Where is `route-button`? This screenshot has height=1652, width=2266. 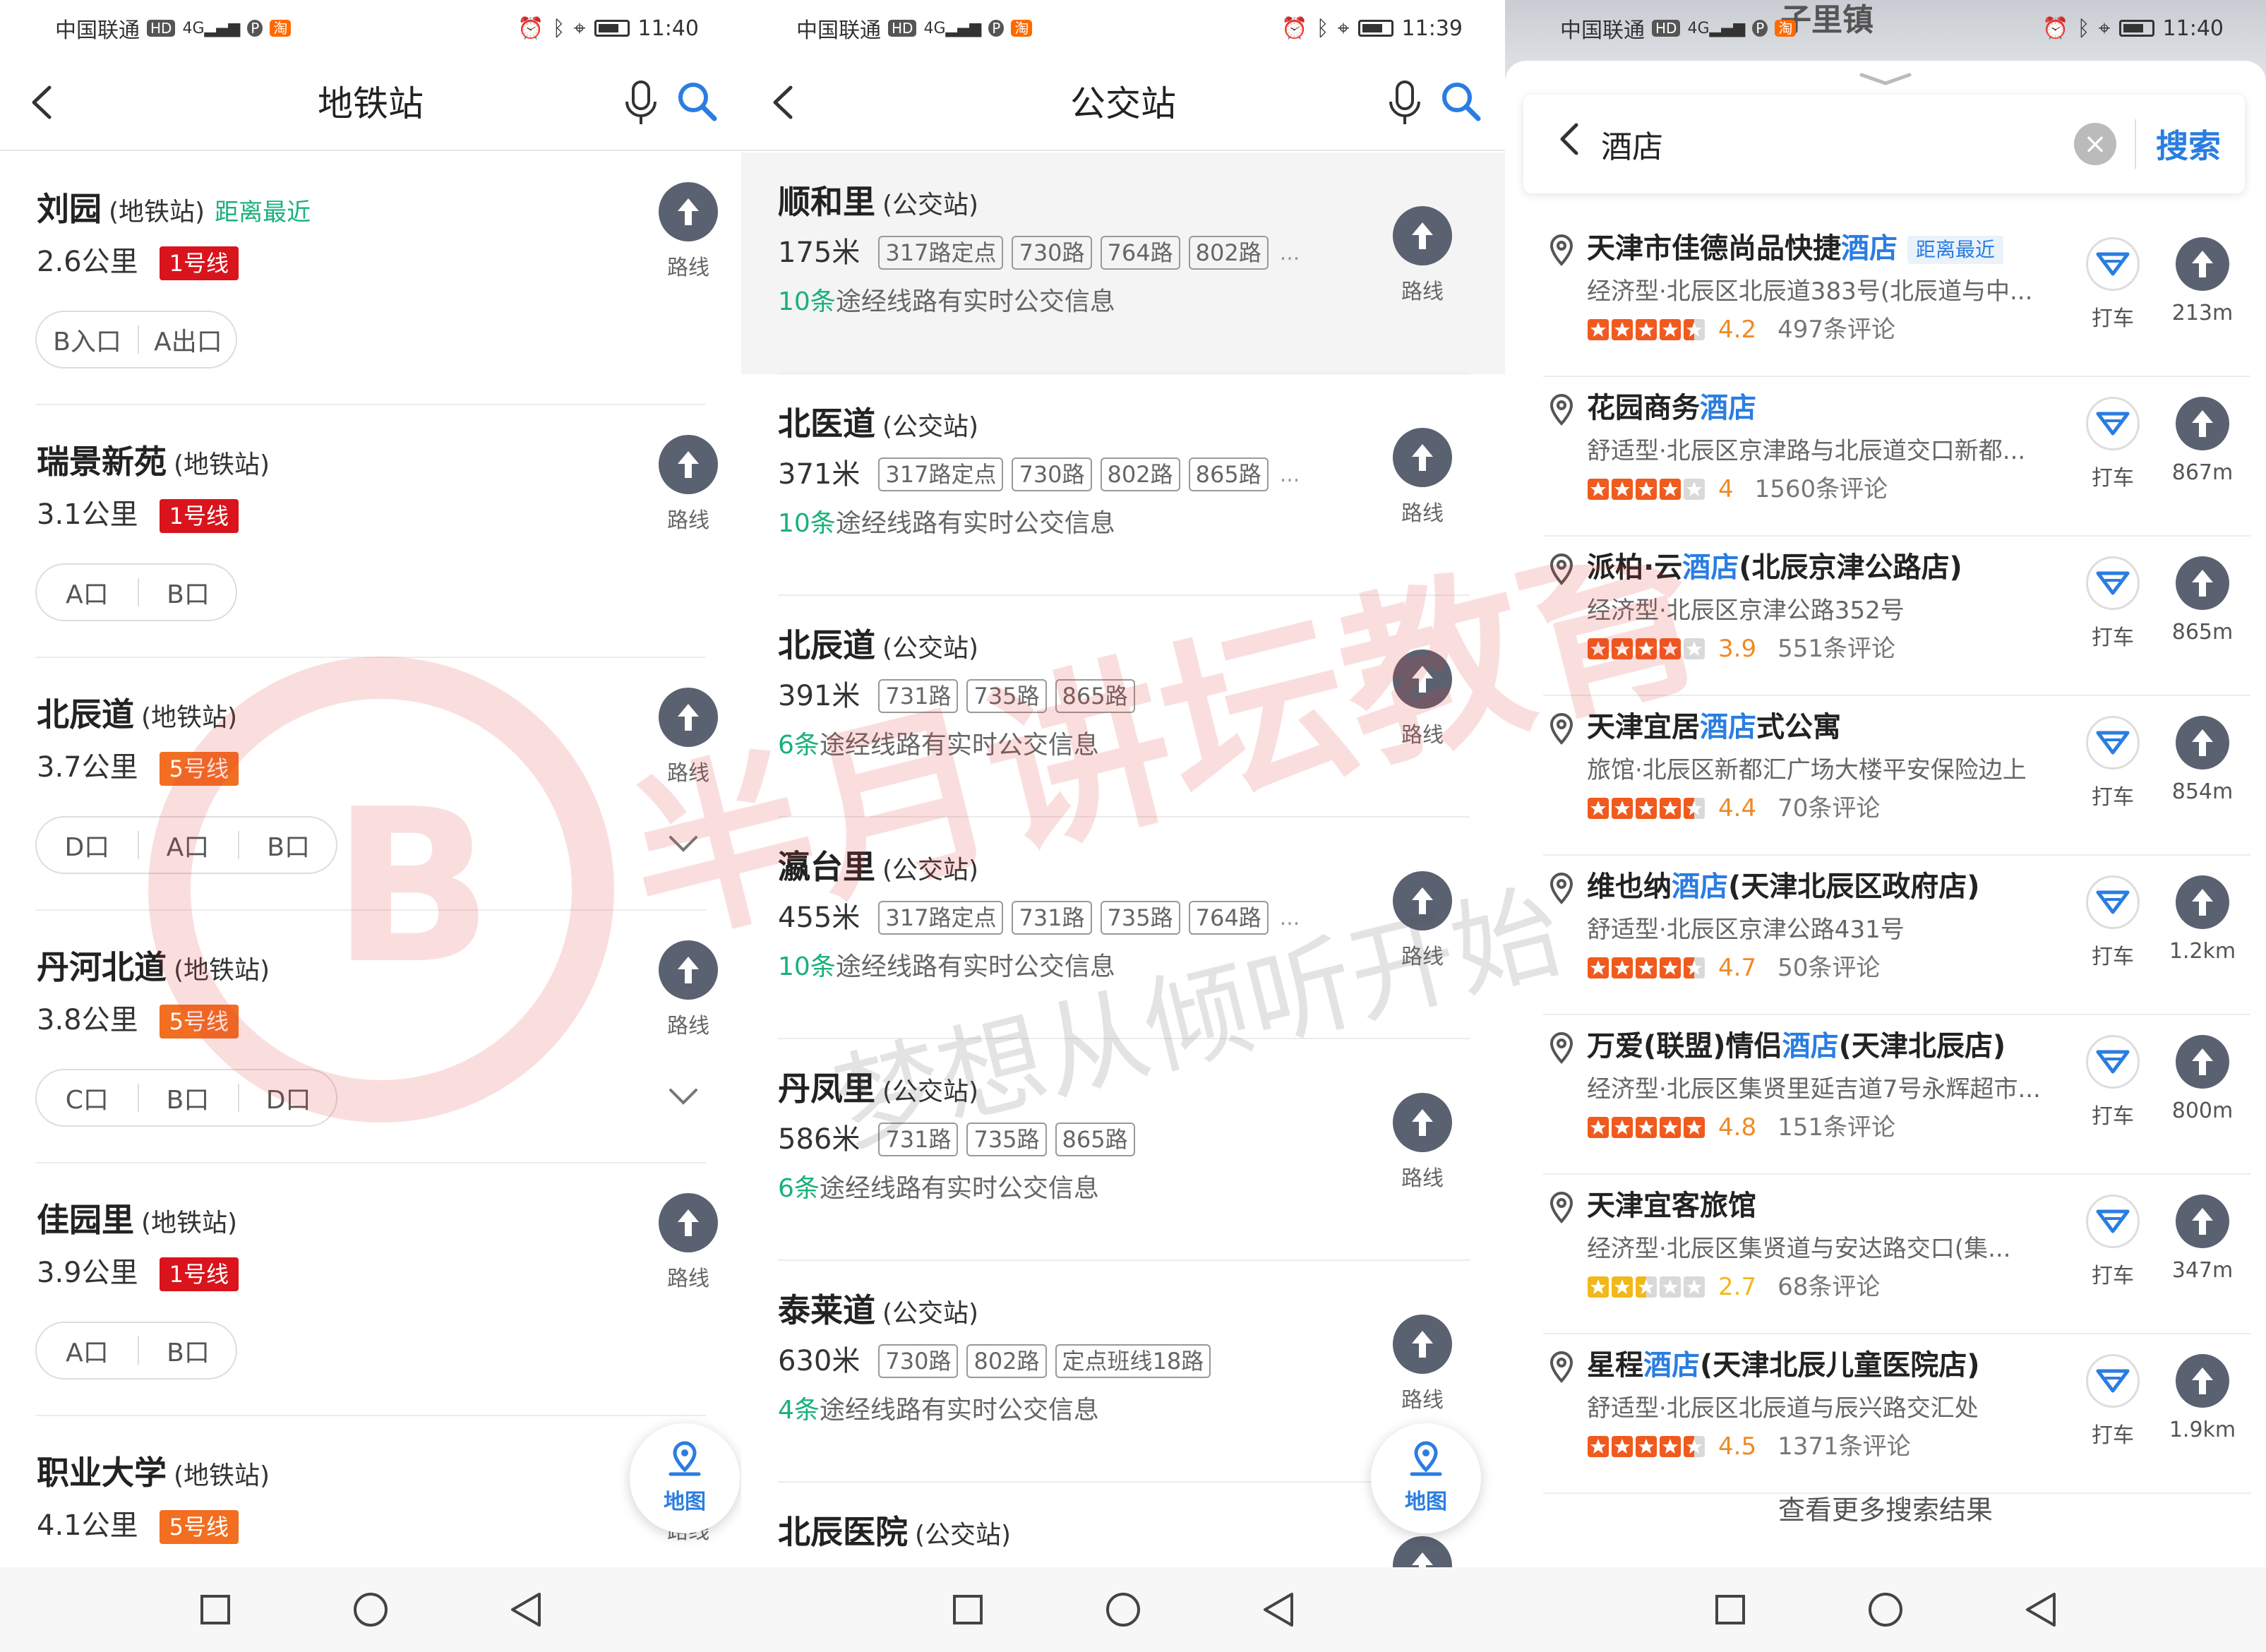 route-button is located at coordinates (1422, 1551).